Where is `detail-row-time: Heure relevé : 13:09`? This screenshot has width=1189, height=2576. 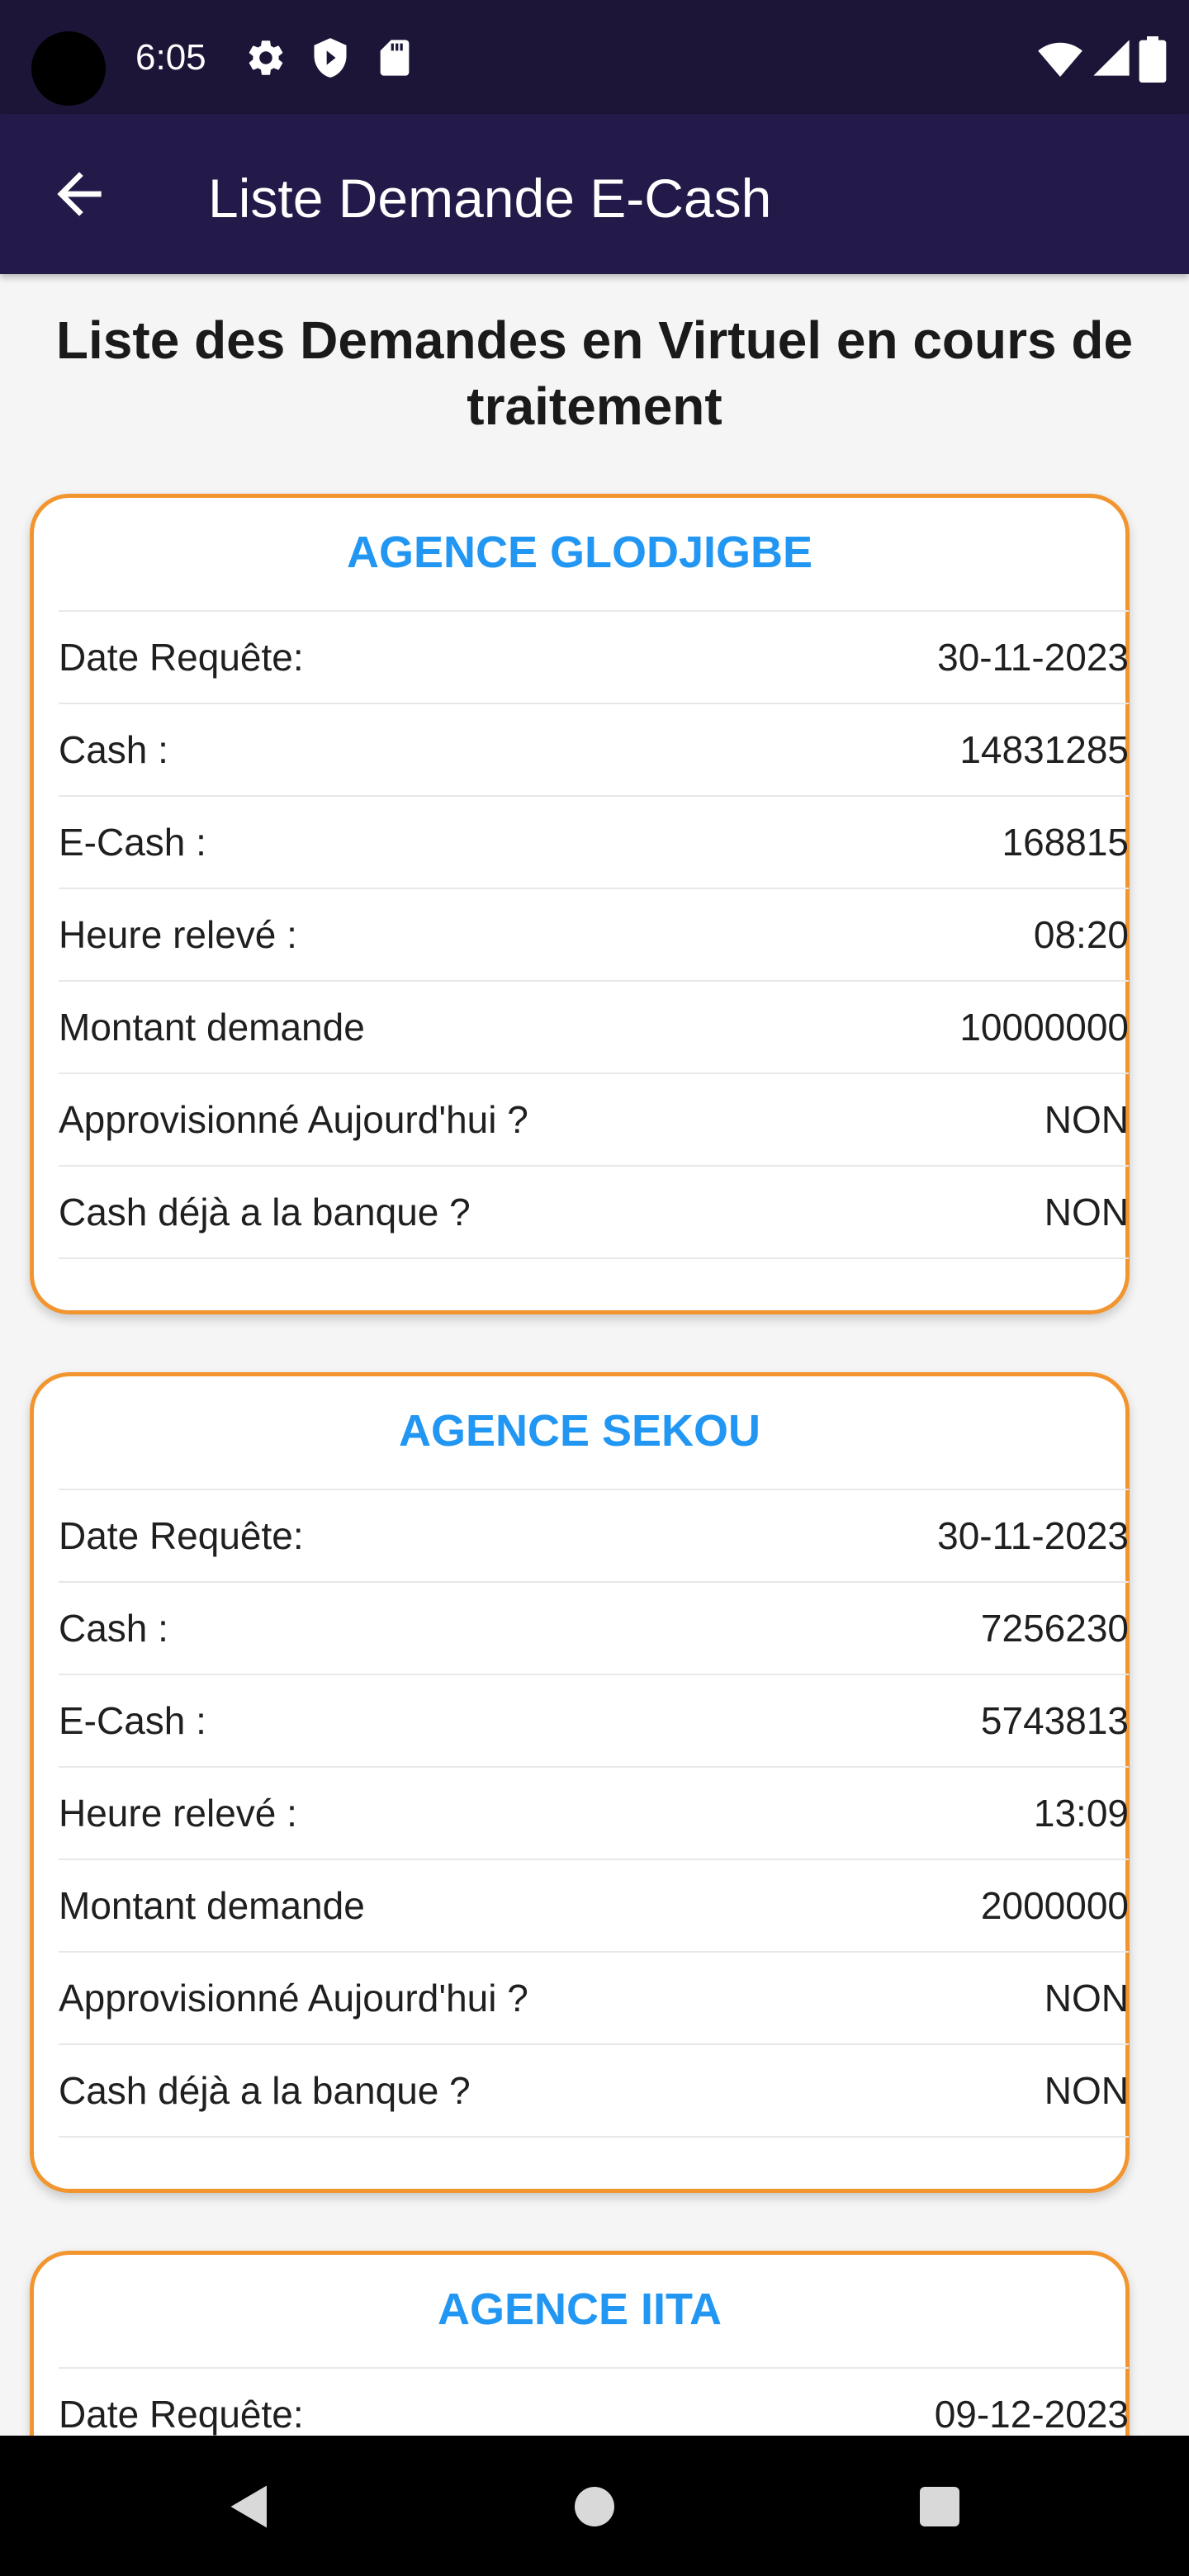 detail-row-time: Heure relevé : 13:09 is located at coordinates (594, 1814).